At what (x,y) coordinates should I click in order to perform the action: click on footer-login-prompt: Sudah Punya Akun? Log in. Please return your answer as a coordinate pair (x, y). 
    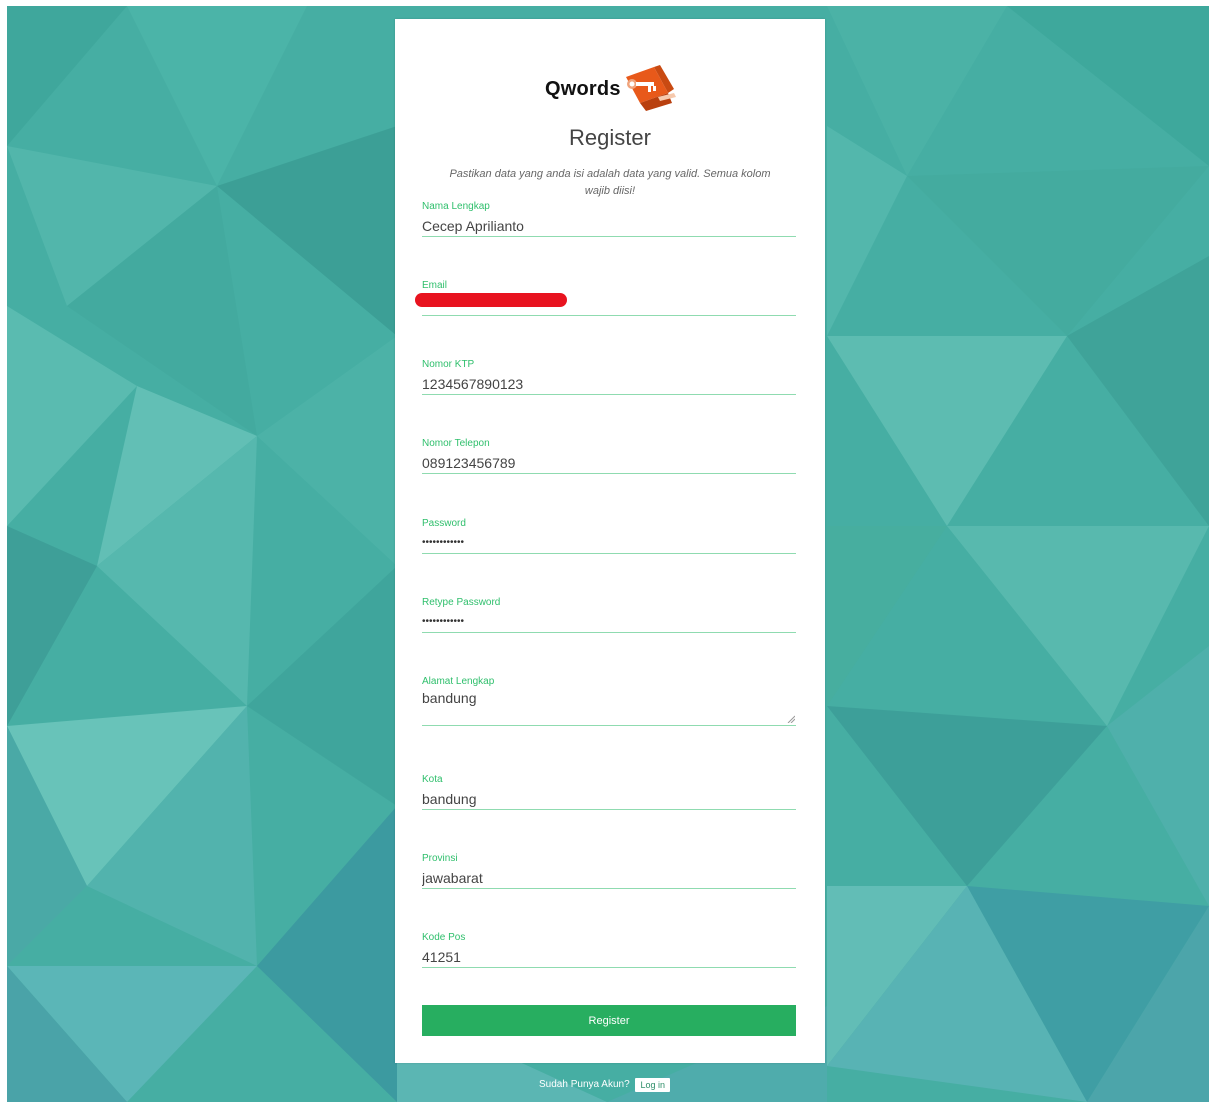
    Looking at the image, I should click on (604, 1085).